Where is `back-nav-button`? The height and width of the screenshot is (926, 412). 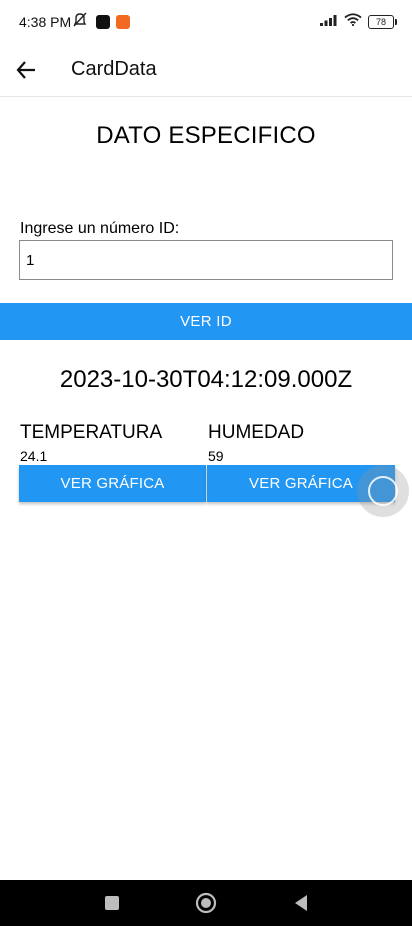
back-nav-button is located at coordinates (301, 903).